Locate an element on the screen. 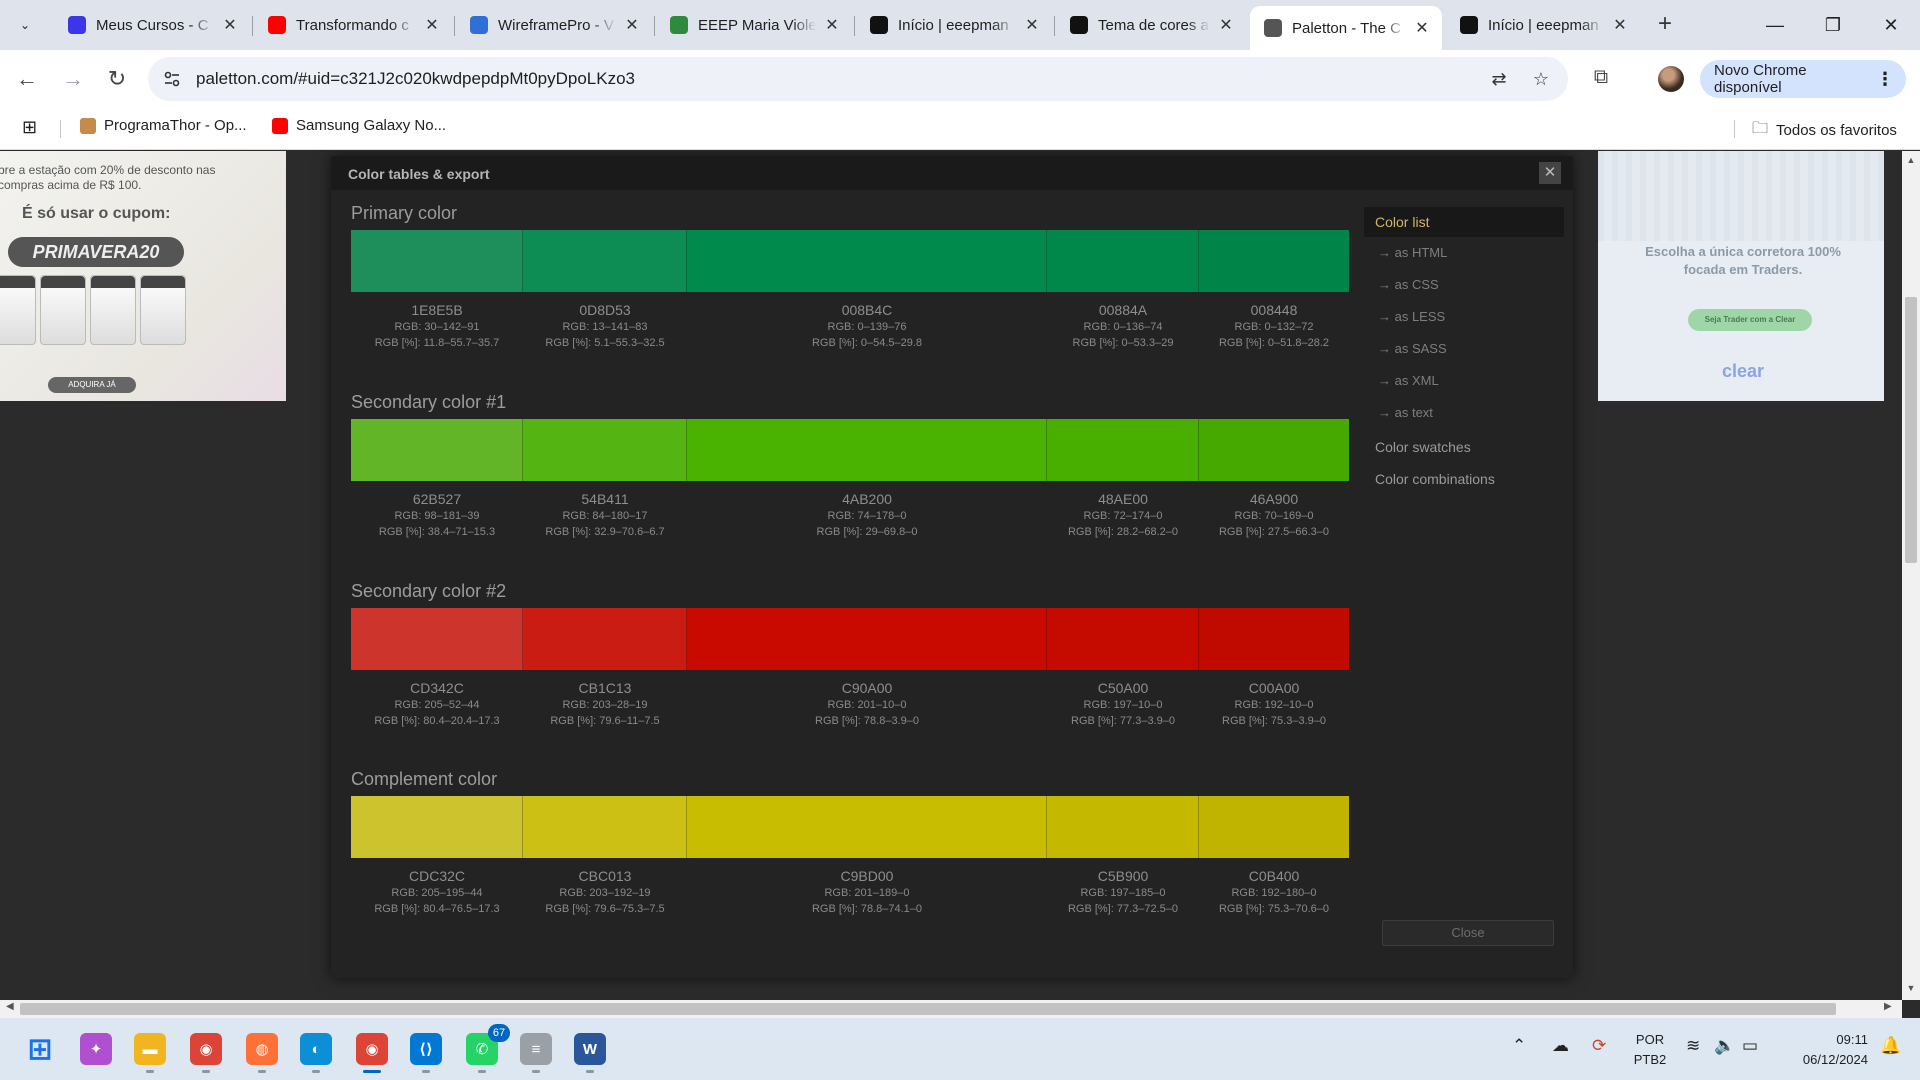  ad-cta-button: Seja Trader com a Clear is located at coordinates (1750, 320).